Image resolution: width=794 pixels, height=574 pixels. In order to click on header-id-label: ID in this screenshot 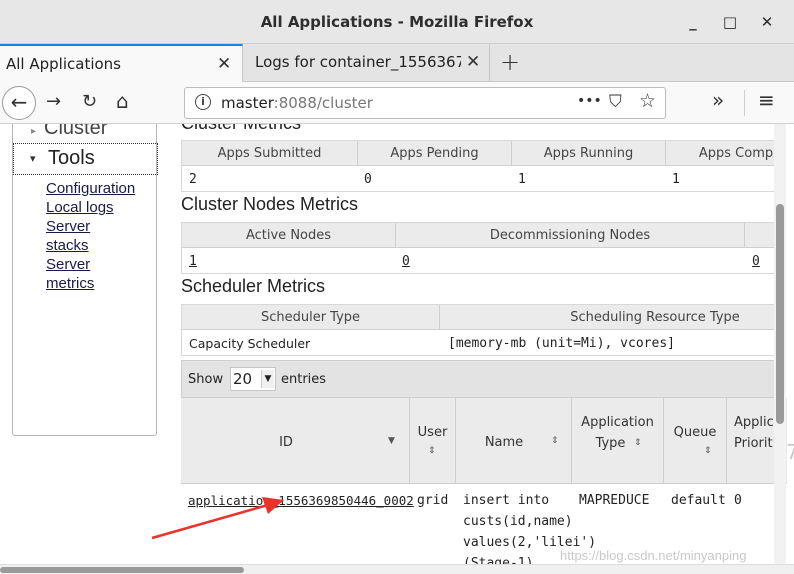, I will do `click(286, 442)`.